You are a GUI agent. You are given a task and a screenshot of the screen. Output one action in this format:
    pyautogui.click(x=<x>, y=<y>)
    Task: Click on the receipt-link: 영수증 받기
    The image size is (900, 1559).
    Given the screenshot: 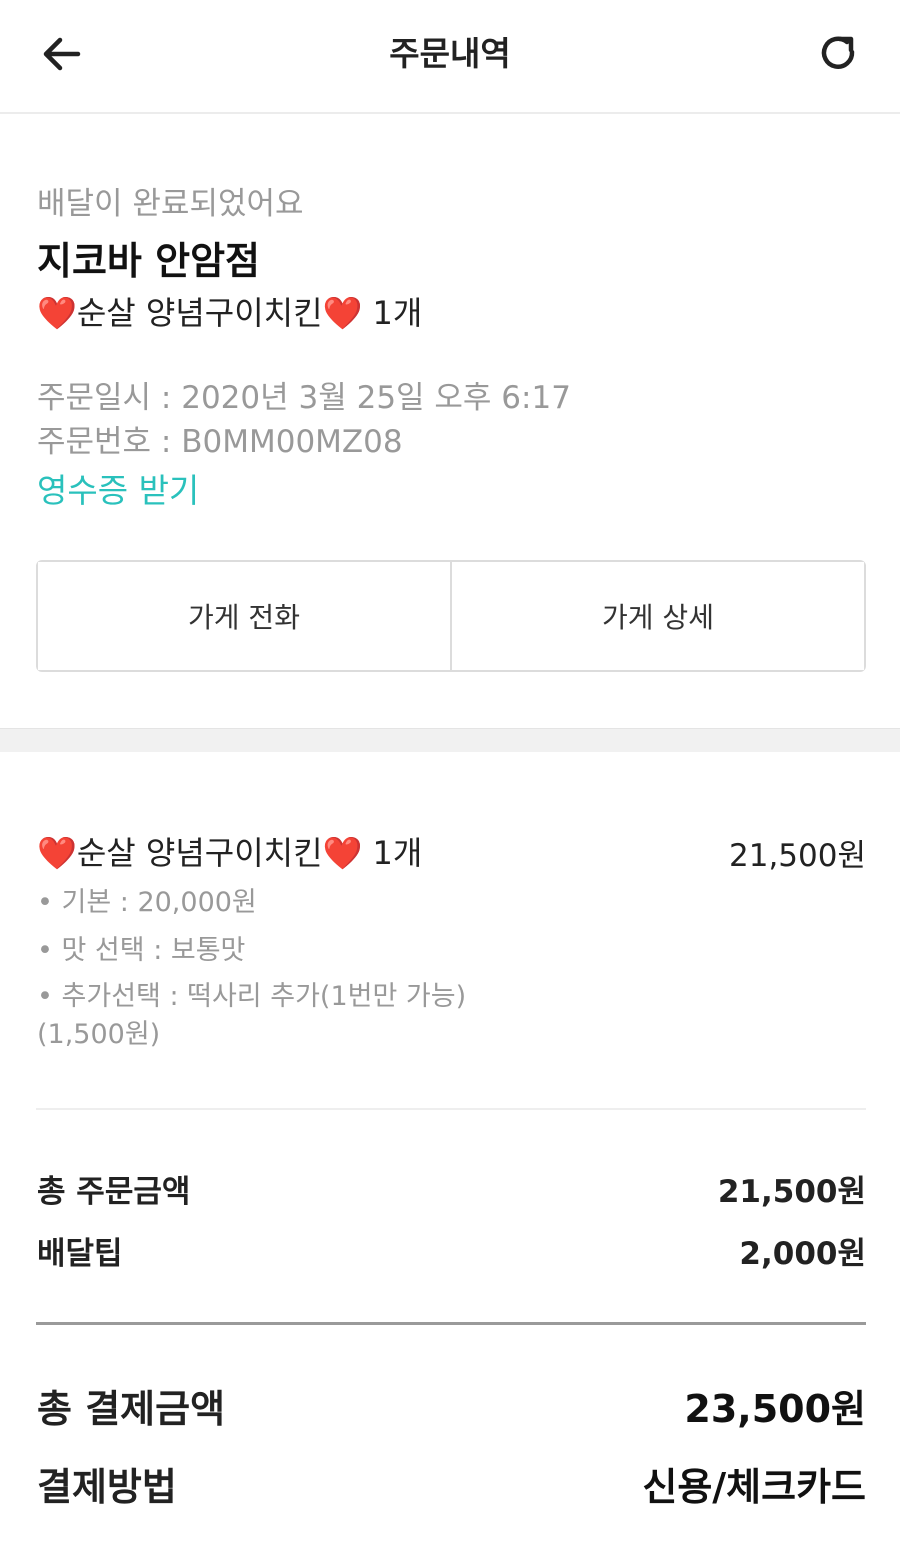 What is the action you would take?
    pyautogui.click(x=118, y=488)
    